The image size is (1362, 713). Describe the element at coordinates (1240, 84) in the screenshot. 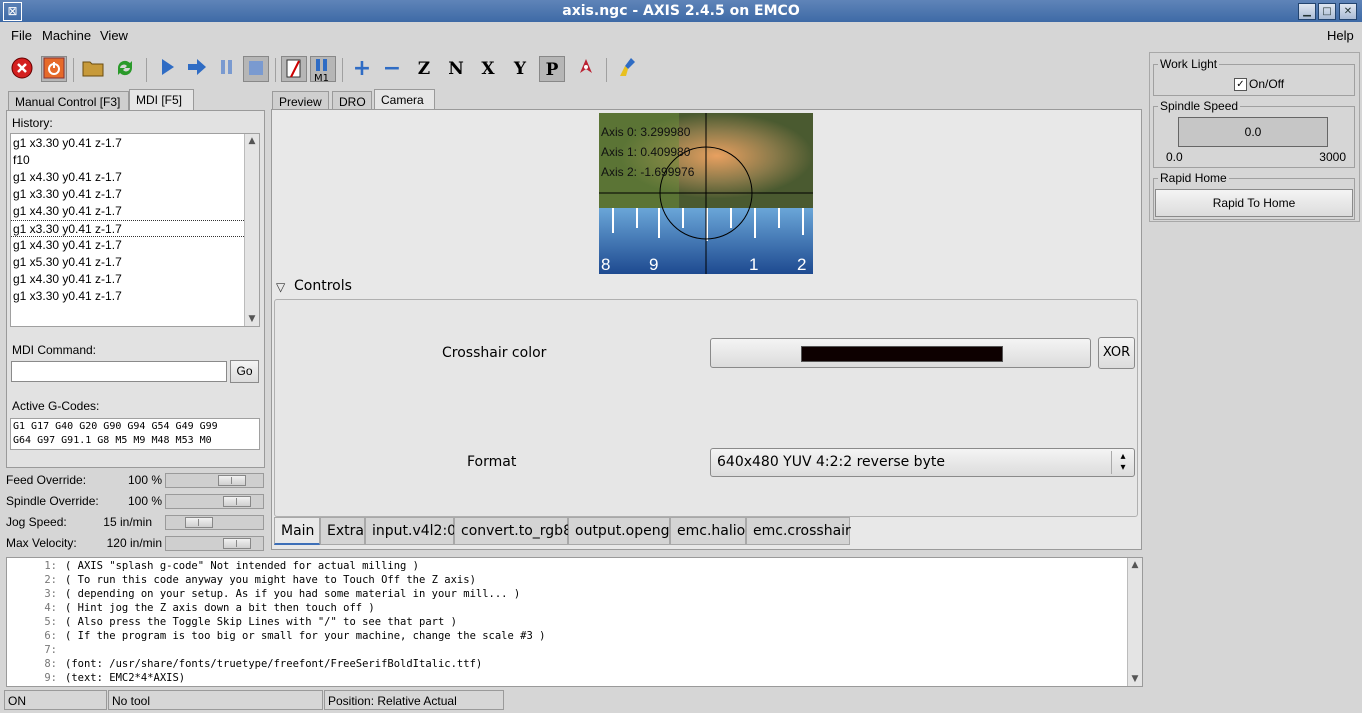

I see `work-light-checkbox: ✓` at that location.